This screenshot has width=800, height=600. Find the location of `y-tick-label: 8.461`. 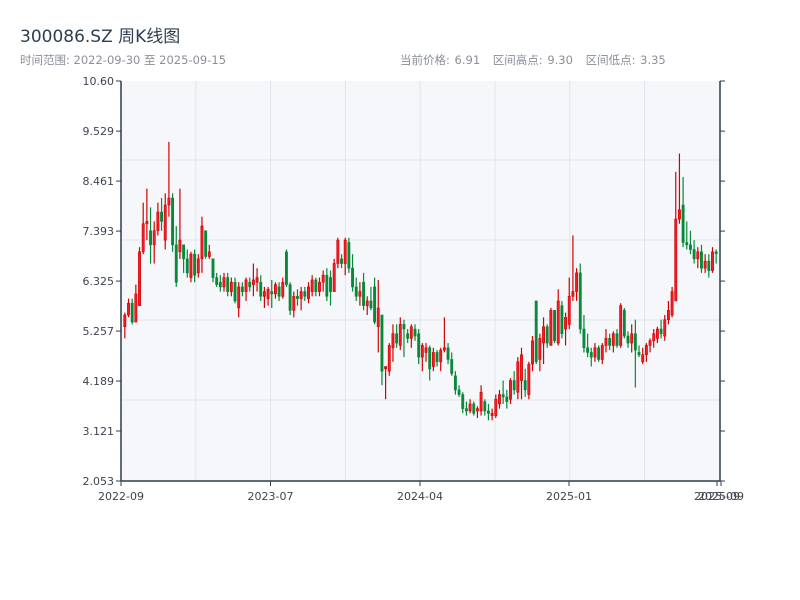

y-tick-label: 8.461 is located at coordinates (99, 181).